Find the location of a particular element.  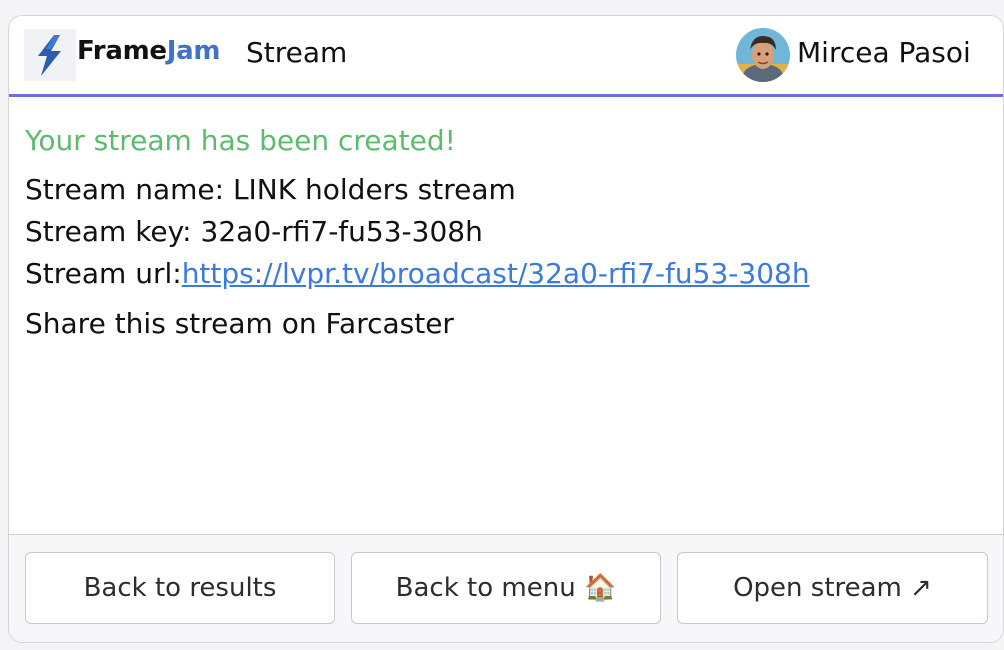

avatar is located at coordinates (763, 55).